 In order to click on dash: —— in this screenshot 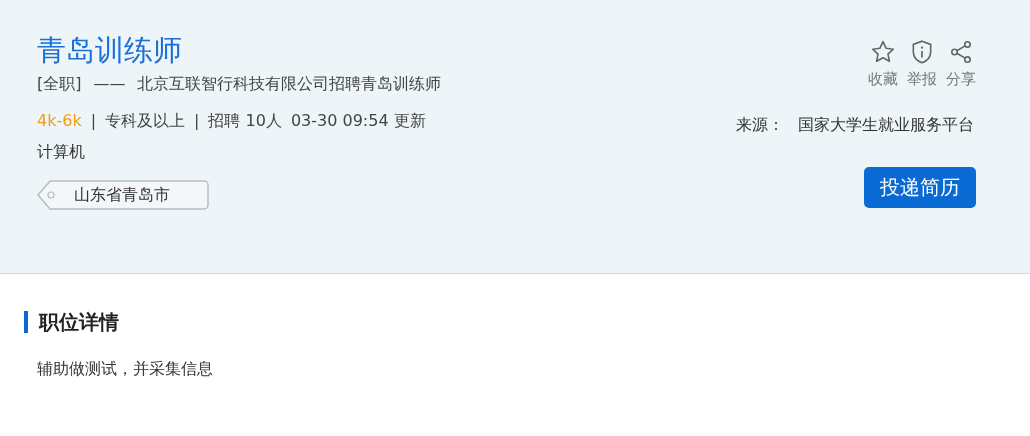, I will do `click(109, 84)`.